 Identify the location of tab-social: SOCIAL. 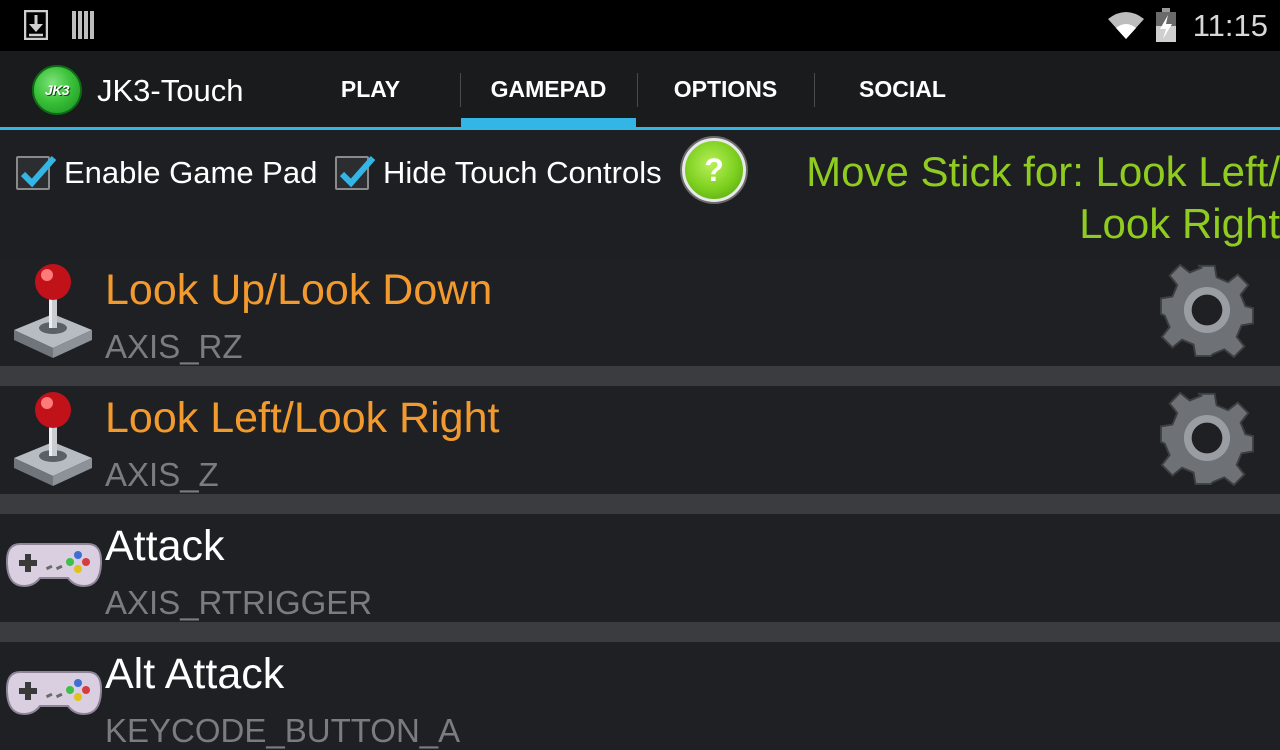
(902, 89).